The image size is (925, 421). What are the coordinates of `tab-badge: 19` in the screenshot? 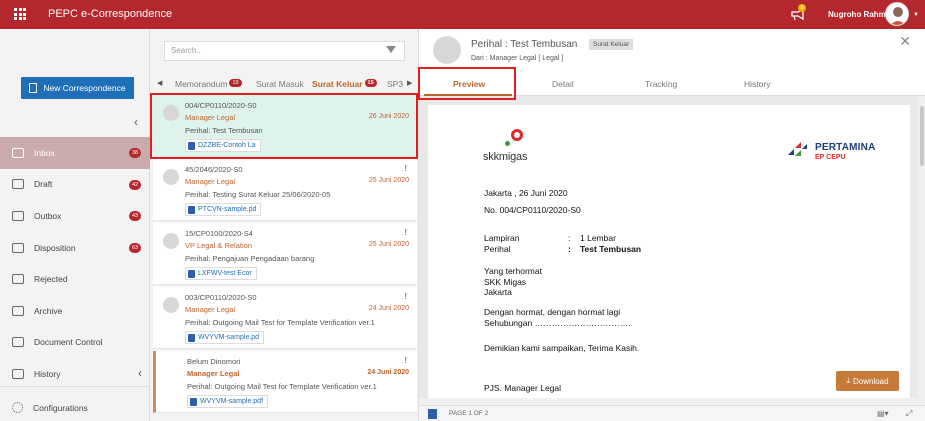 It's located at (235, 83).